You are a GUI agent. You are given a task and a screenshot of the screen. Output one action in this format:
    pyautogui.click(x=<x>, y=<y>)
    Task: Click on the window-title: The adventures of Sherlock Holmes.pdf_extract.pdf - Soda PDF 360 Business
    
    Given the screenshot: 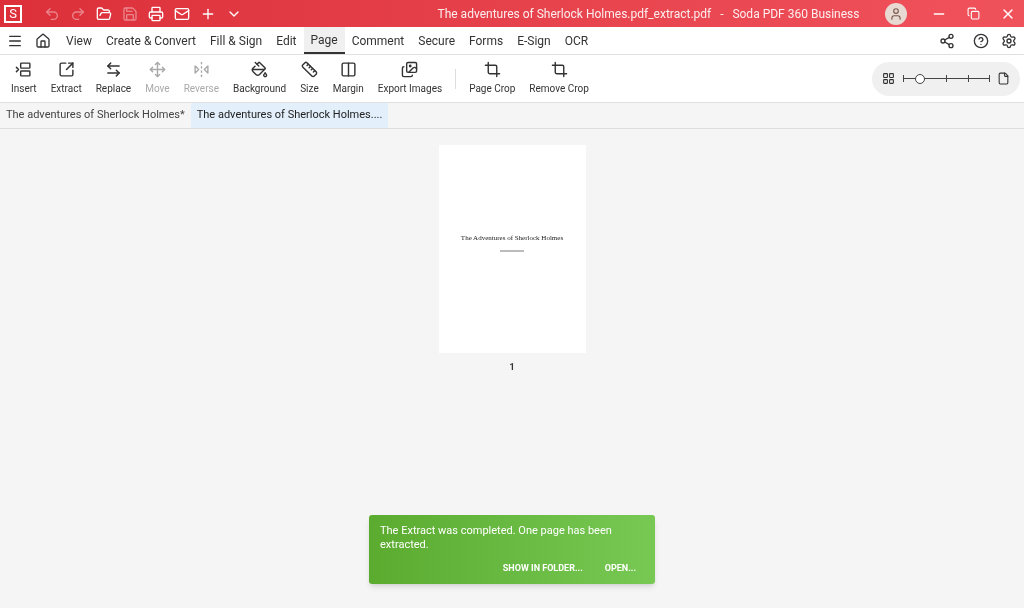 What is the action you would take?
    pyautogui.click(x=648, y=14)
    